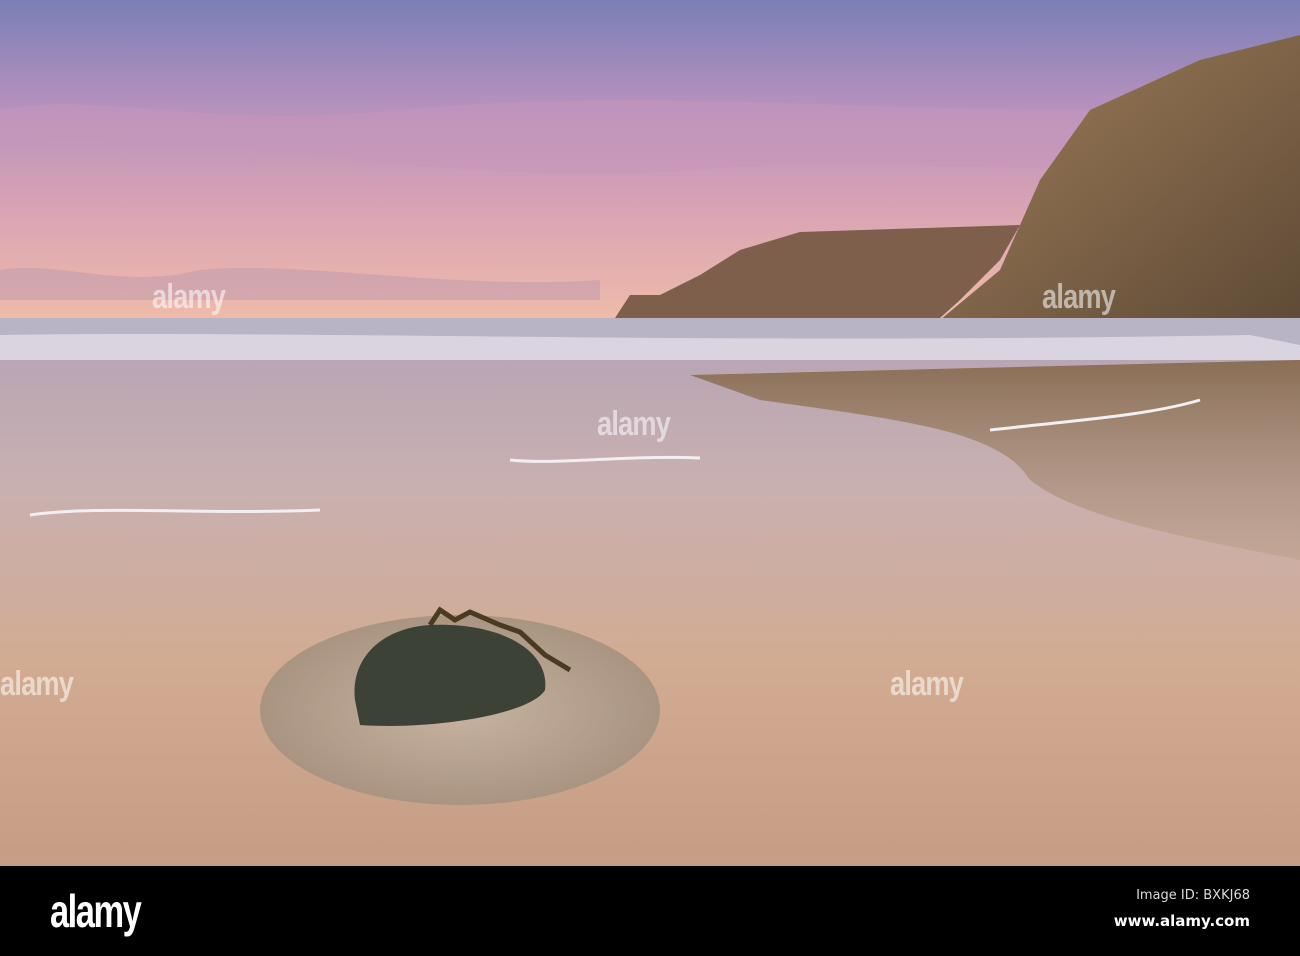 The image size is (1300, 956). Describe the element at coordinates (1193, 895) in the screenshot. I see `image-id: Image ID: BXKJ68` at that location.